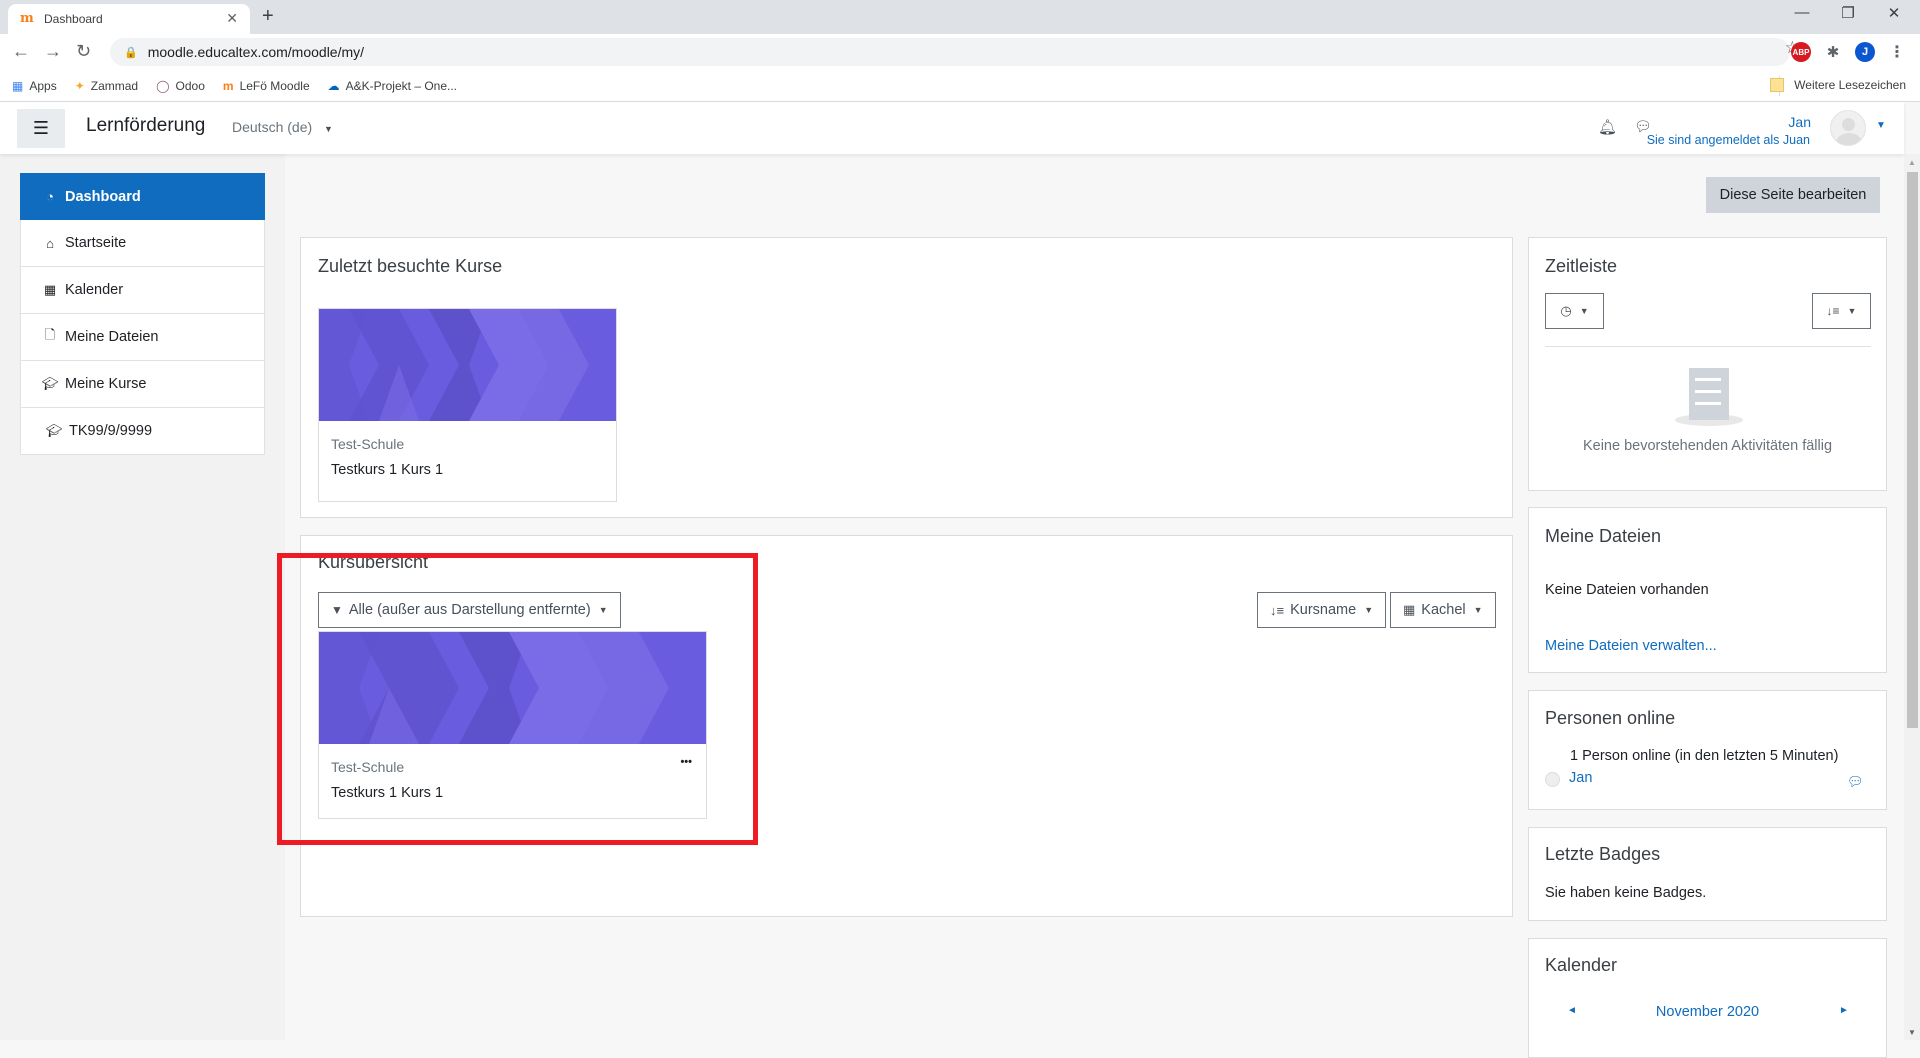 The width and height of the screenshot is (1920, 1058). What do you see at coordinates (1912, 162) in the screenshot?
I see `scroll-up-icon: ▲` at bounding box center [1912, 162].